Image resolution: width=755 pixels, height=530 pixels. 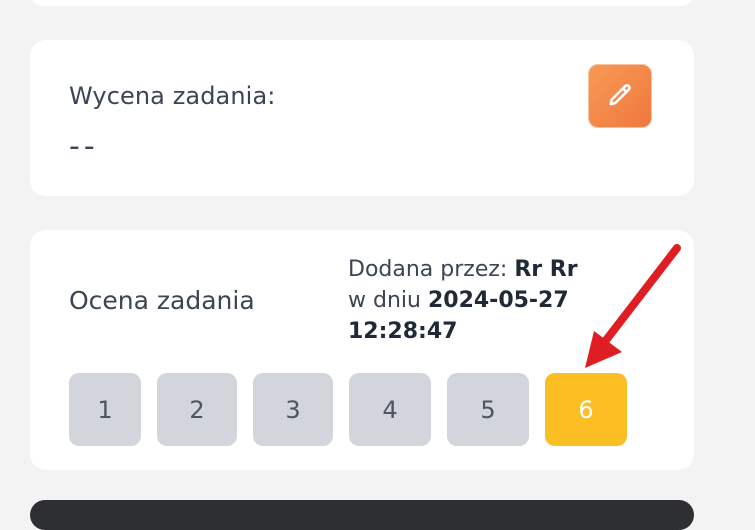 What do you see at coordinates (390, 409) in the screenshot?
I see `rating-option-4: 4` at bounding box center [390, 409].